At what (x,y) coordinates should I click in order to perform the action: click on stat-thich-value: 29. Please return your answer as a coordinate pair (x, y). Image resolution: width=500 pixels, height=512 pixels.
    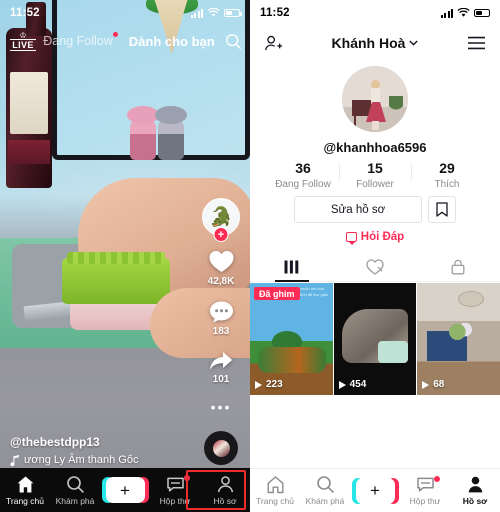
    Looking at the image, I should click on (447, 168).